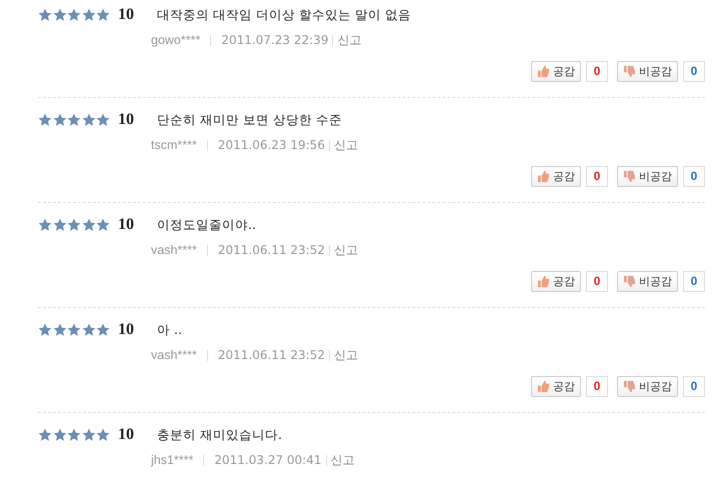 The width and height of the screenshot is (723, 493). I want to click on review-text: 이정도일줄이야.., so click(206, 225).